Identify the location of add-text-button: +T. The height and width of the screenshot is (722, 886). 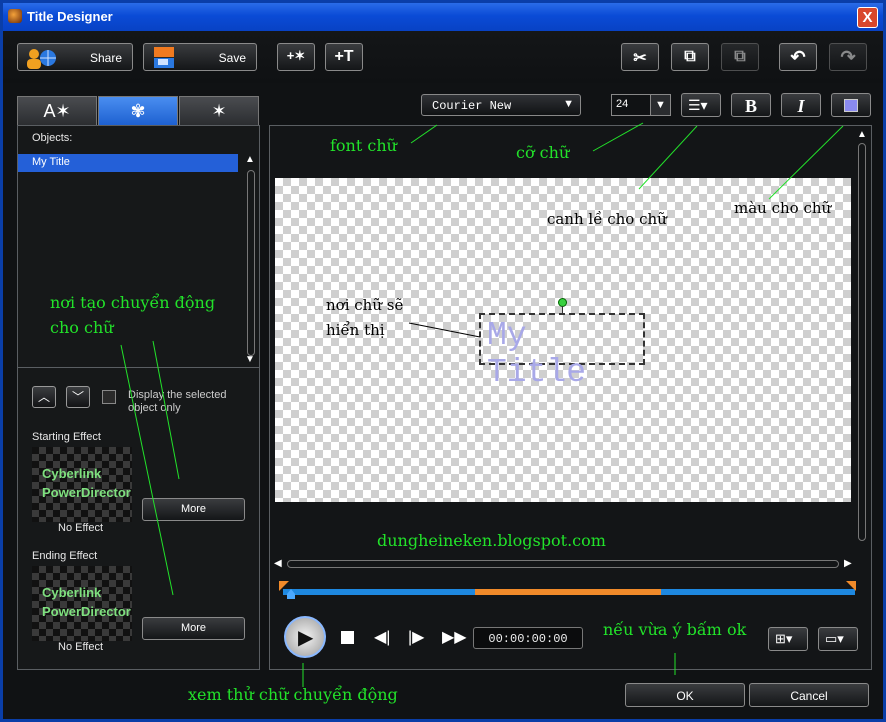
(344, 57).